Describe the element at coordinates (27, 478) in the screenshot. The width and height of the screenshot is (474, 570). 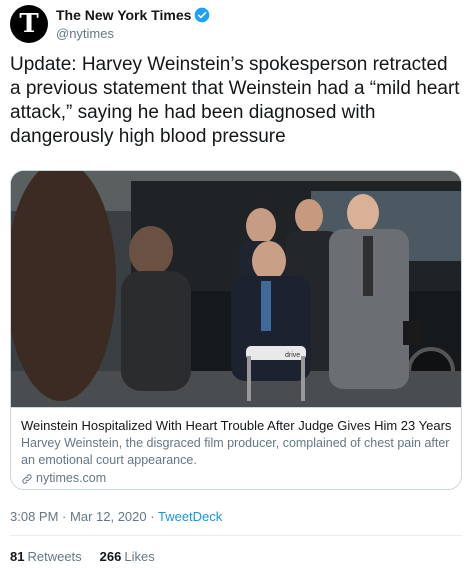
I see `link-icon` at that location.